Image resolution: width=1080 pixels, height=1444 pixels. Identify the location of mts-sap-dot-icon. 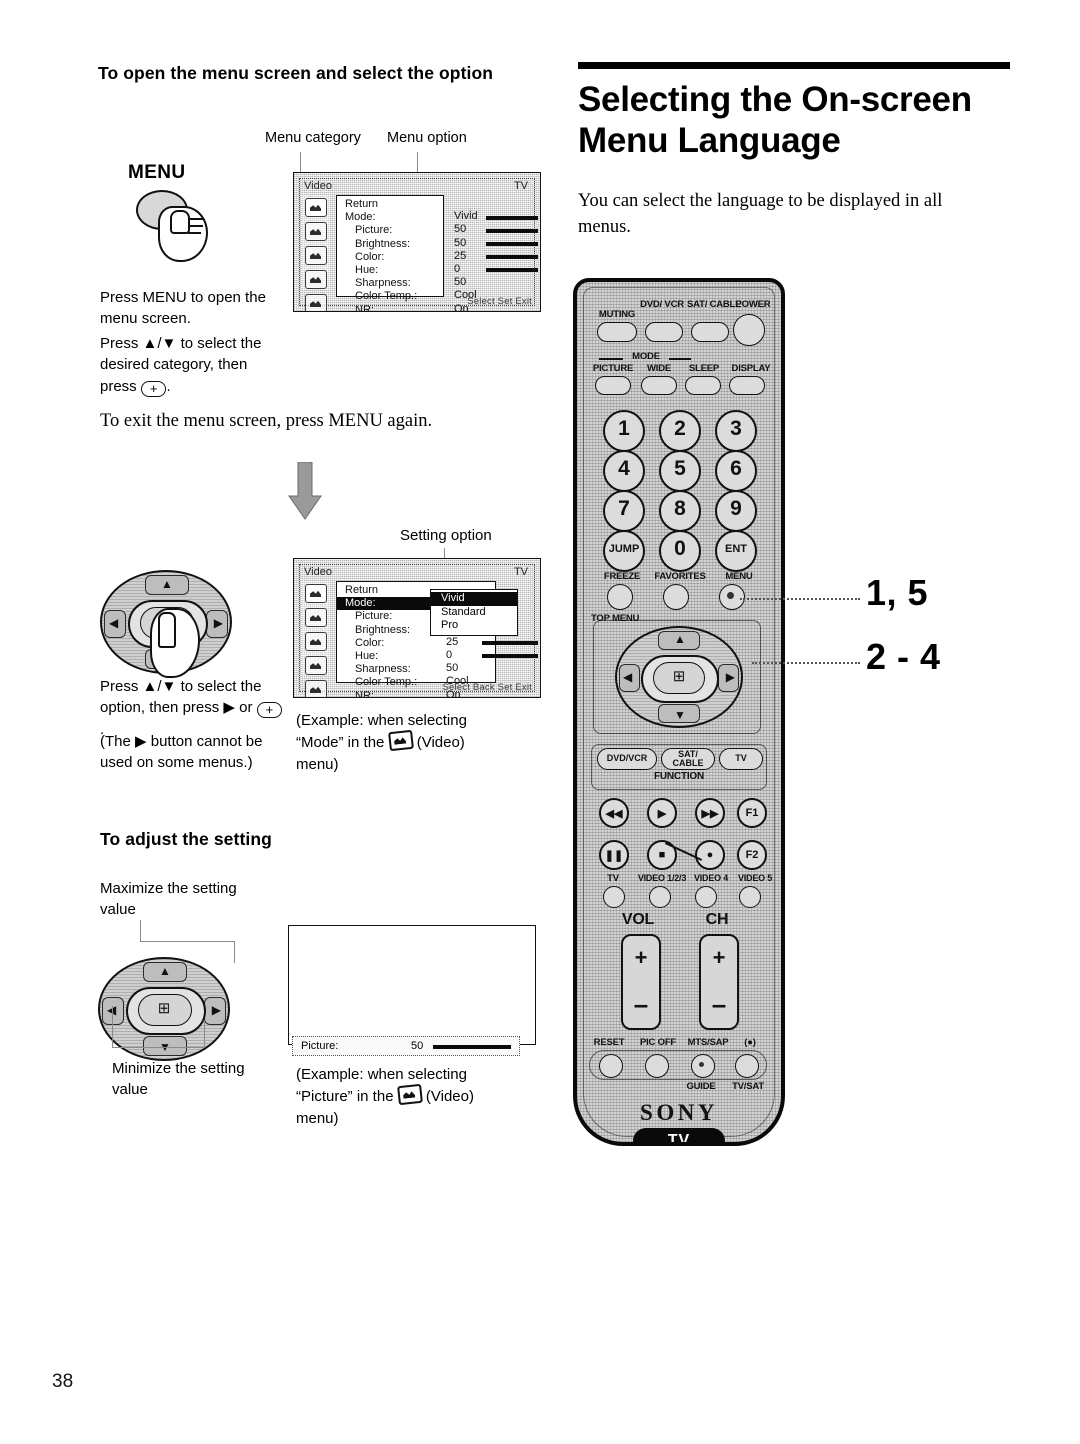
(701, 1064).